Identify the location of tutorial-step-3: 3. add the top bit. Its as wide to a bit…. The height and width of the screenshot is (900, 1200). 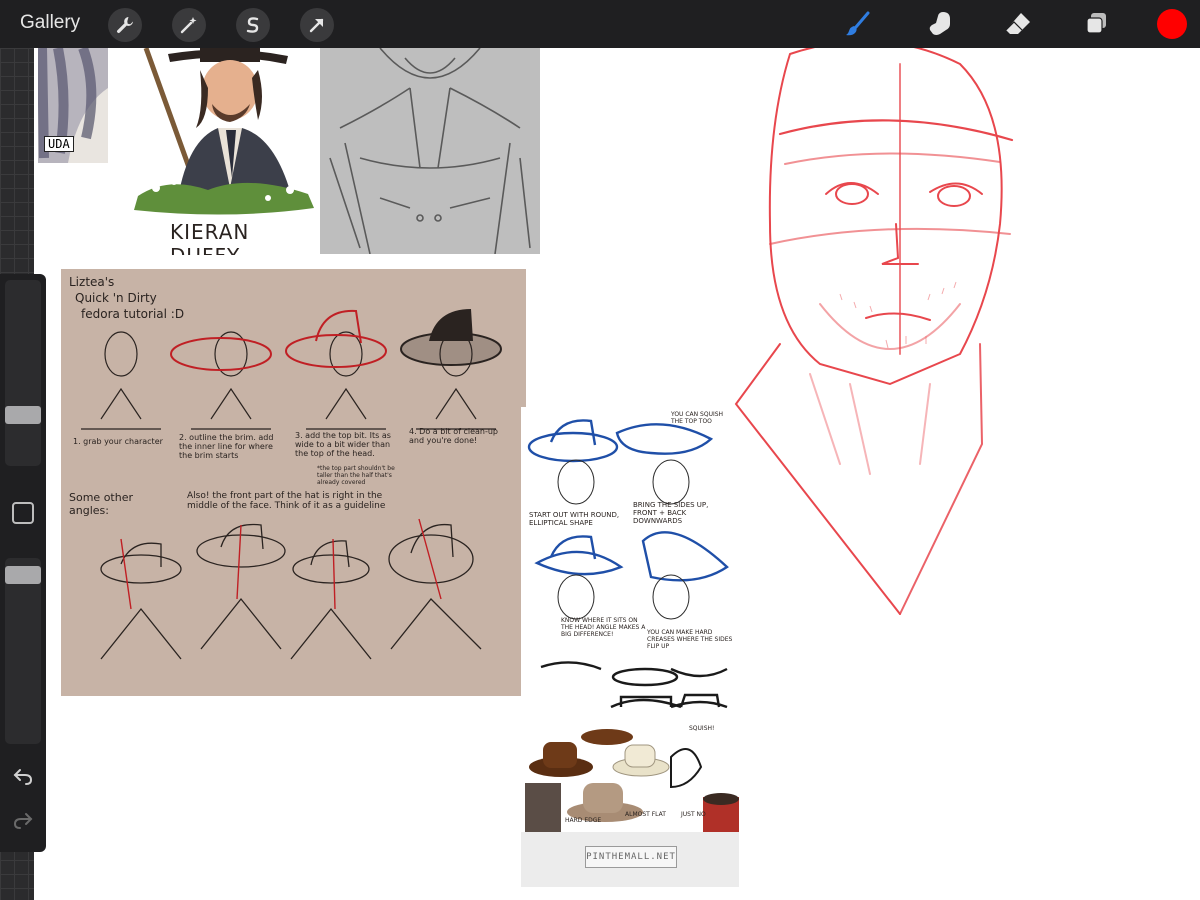
(343, 444).